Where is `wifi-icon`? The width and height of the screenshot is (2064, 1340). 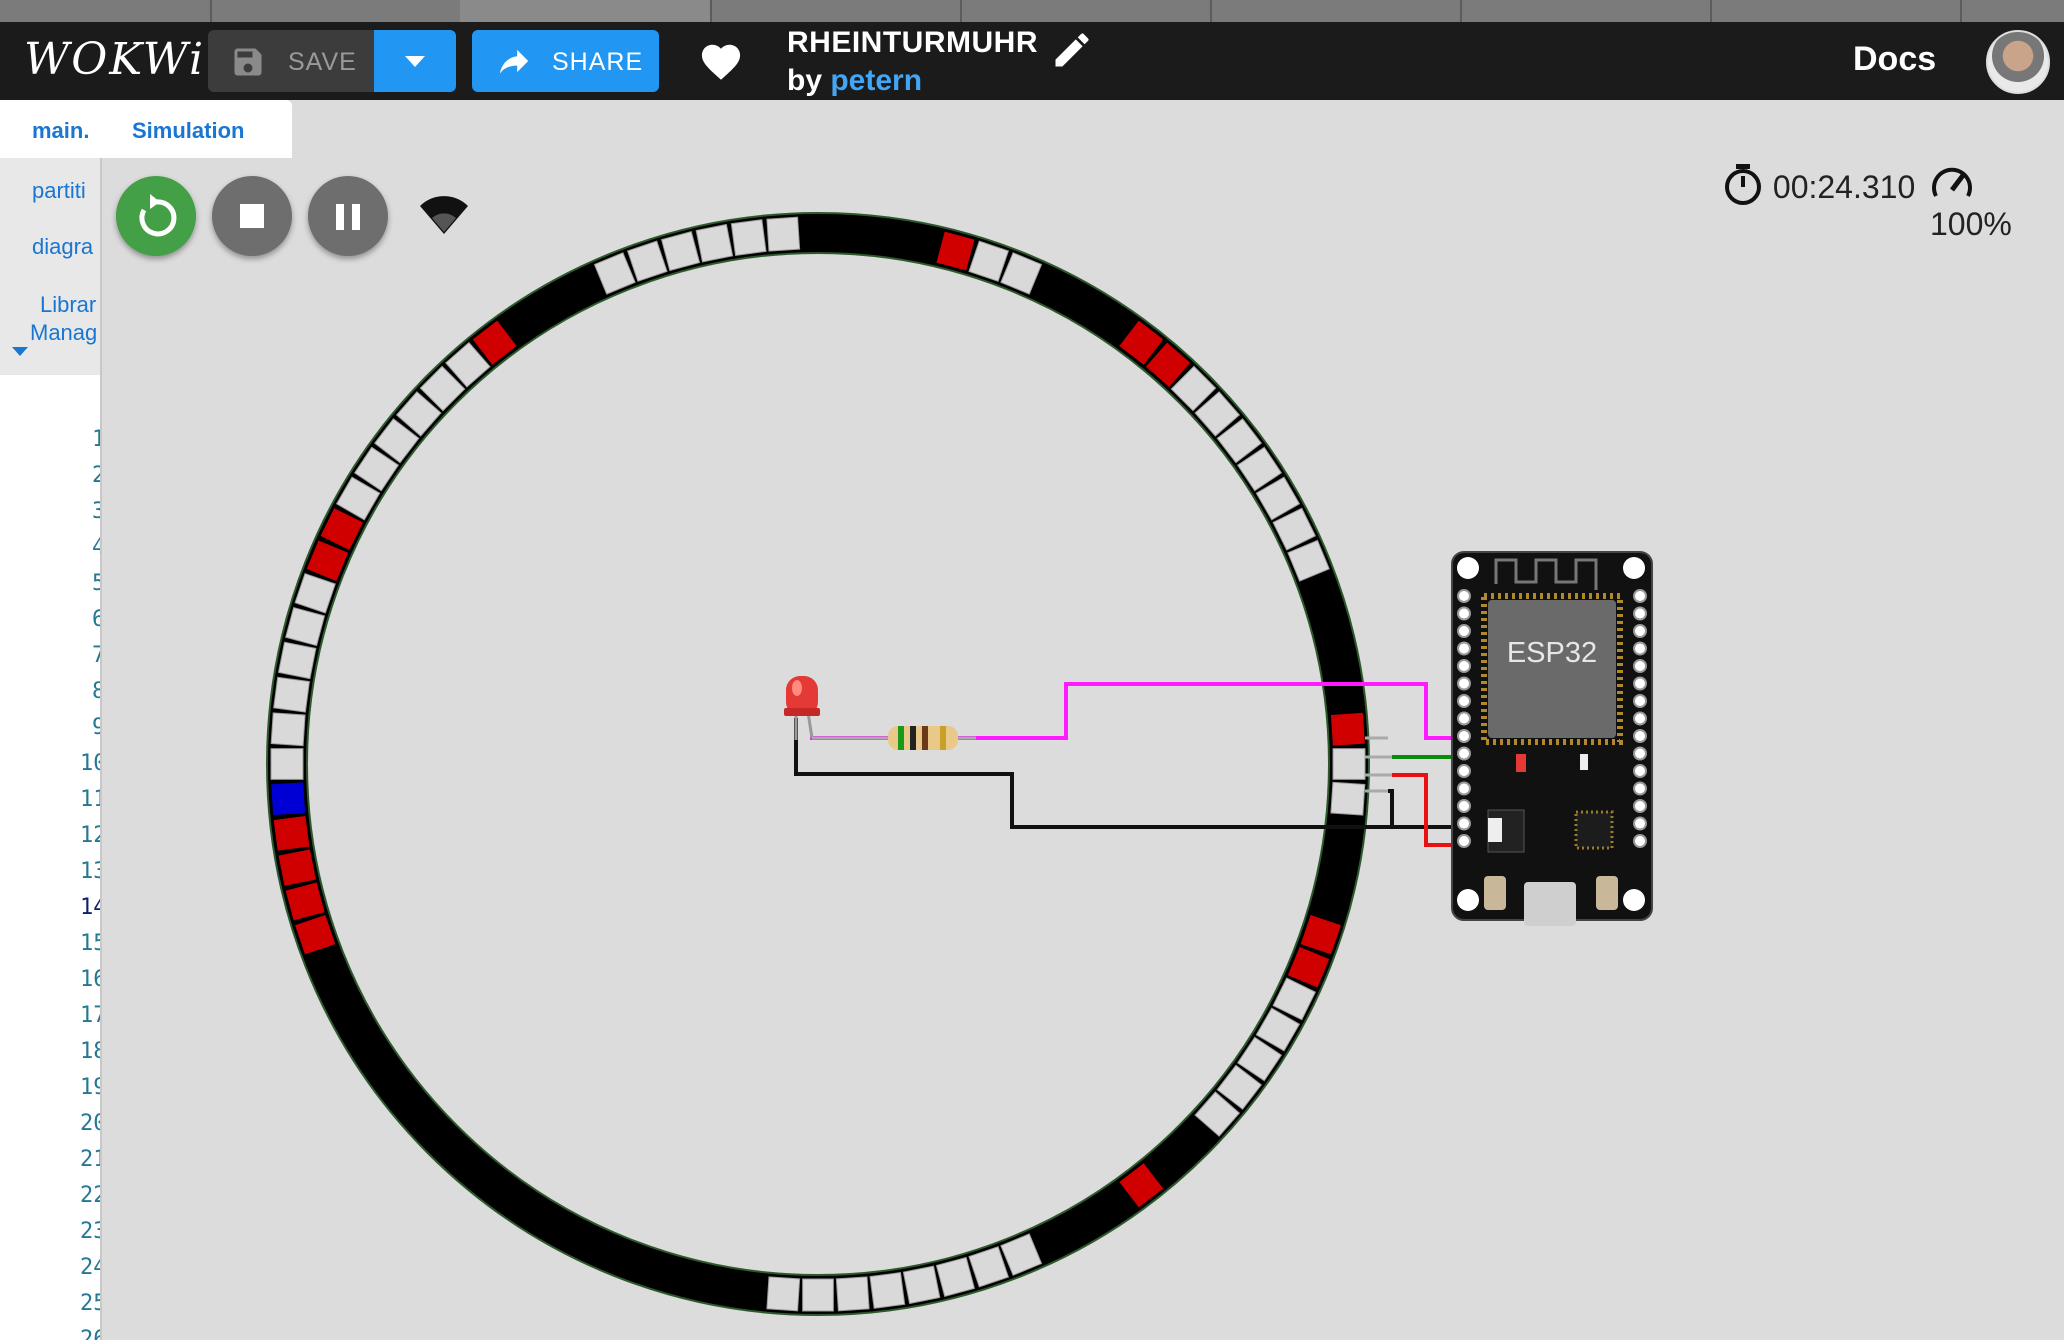
wifi-icon is located at coordinates (444, 219).